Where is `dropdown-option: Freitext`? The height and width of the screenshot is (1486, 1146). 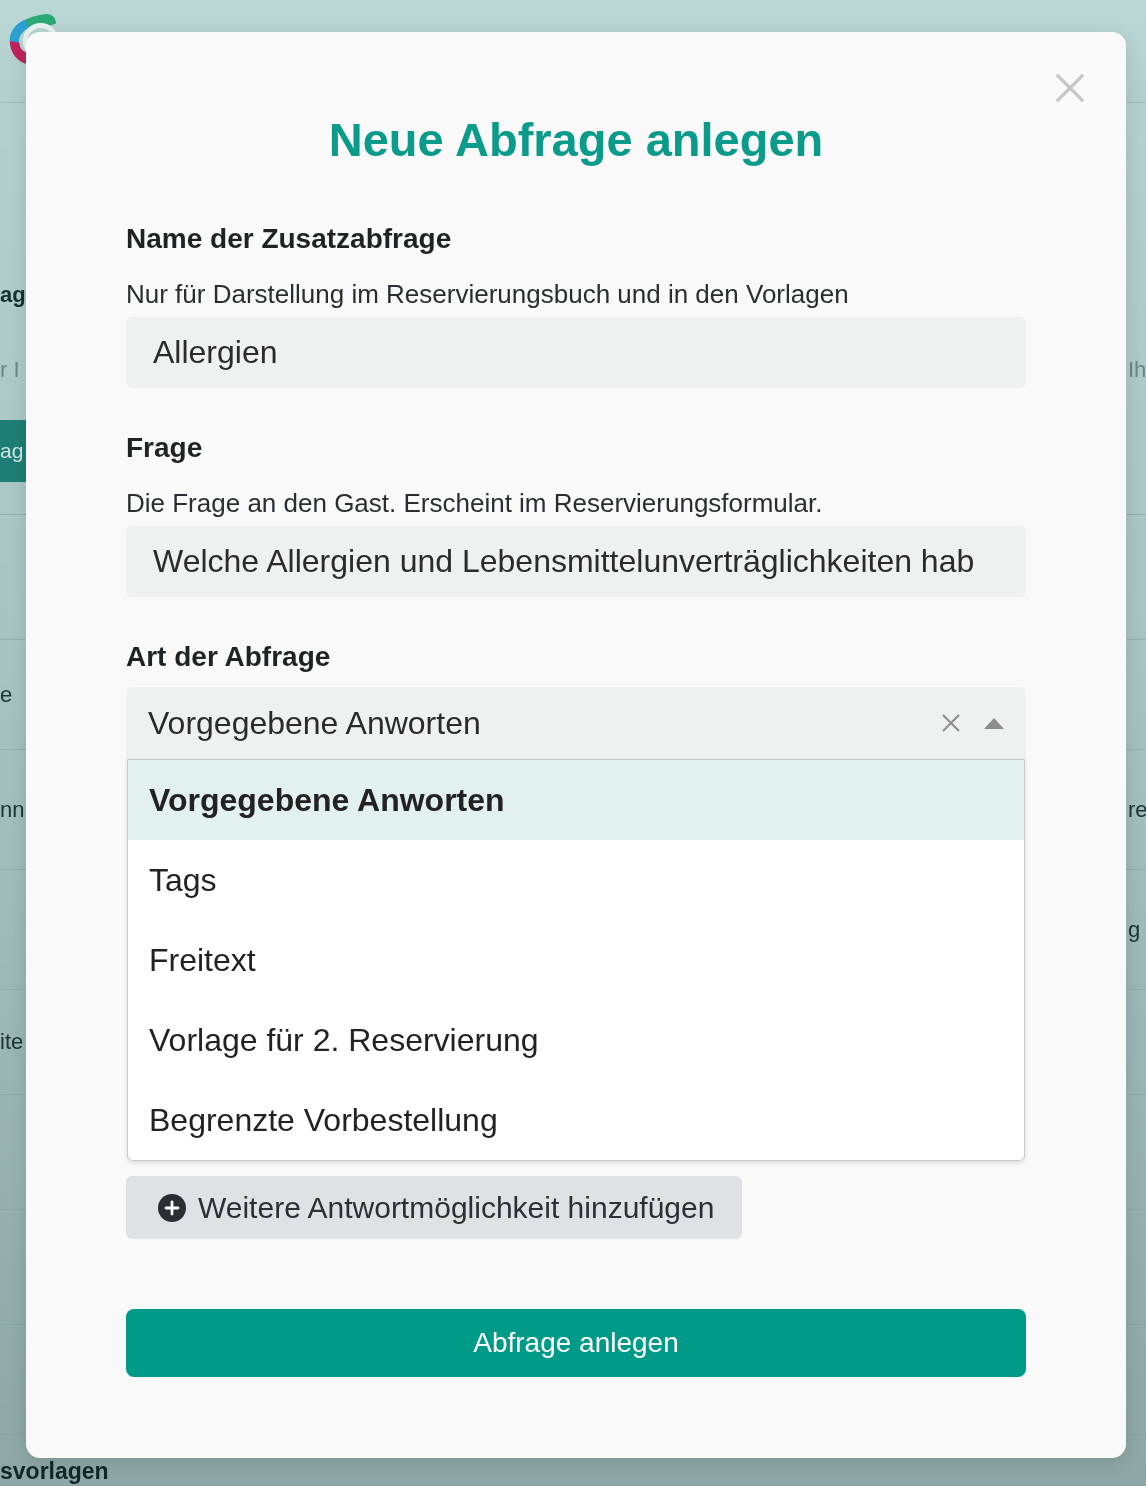 dropdown-option: Freitext is located at coordinates (576, 960).